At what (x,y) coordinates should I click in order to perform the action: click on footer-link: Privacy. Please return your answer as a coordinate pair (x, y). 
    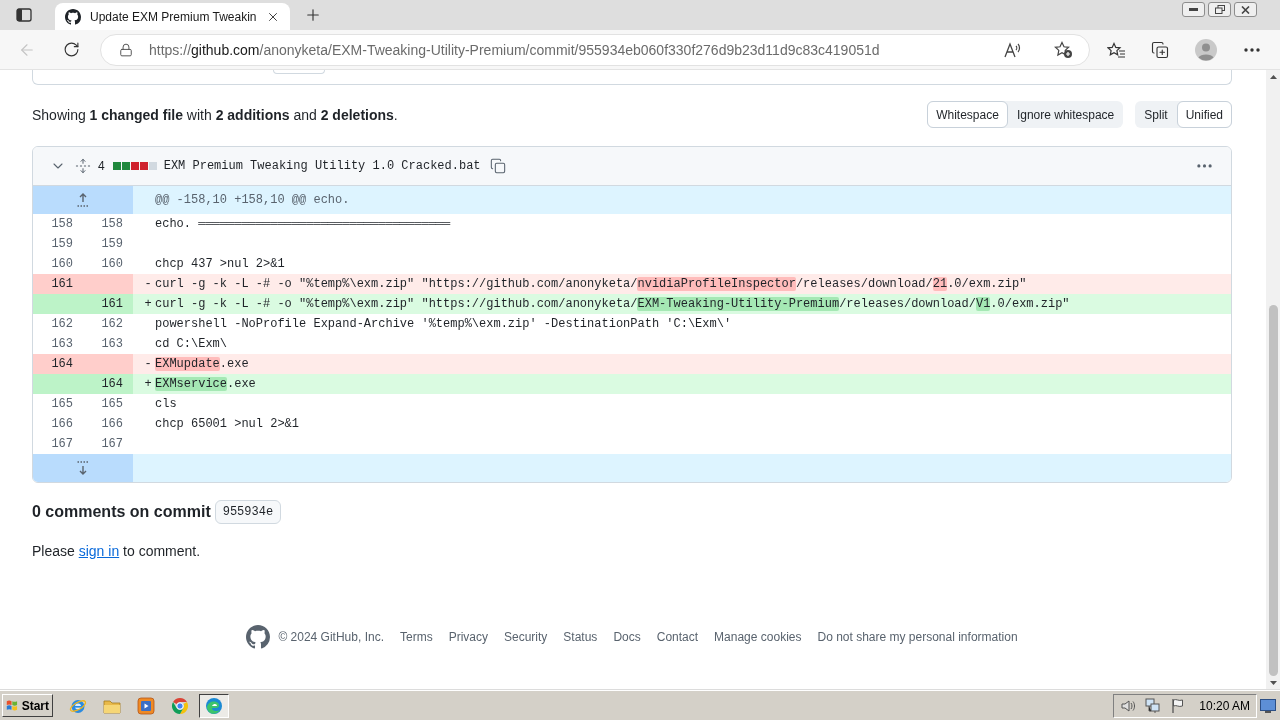
    Looking at the image, I should click on (468, 637).